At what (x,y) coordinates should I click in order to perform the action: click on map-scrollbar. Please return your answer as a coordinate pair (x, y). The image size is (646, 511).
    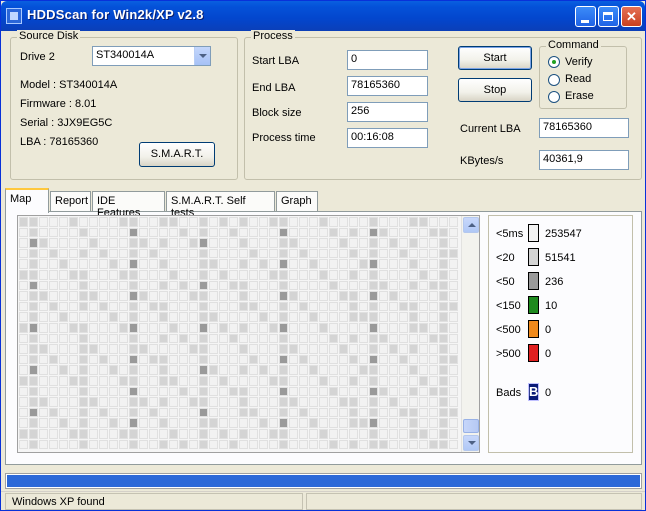
    Looking at the image, I should click on (470, 334).